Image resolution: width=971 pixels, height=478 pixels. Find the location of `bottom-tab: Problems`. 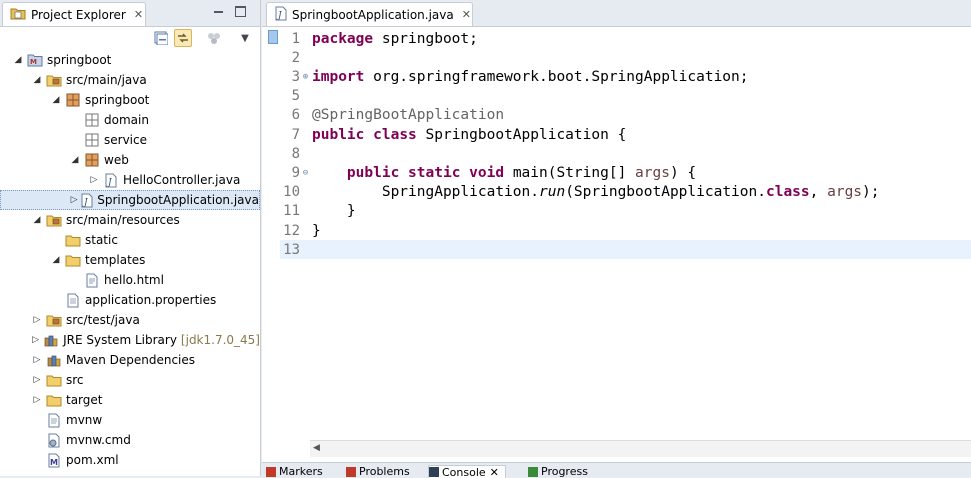

bottom-tab: Problems is located at coordinates (384, 471).